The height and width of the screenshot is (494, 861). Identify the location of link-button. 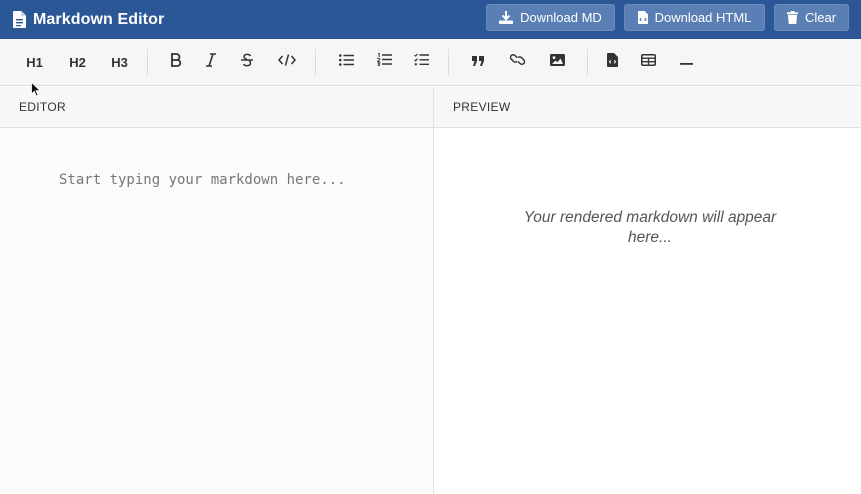
(517, 62).